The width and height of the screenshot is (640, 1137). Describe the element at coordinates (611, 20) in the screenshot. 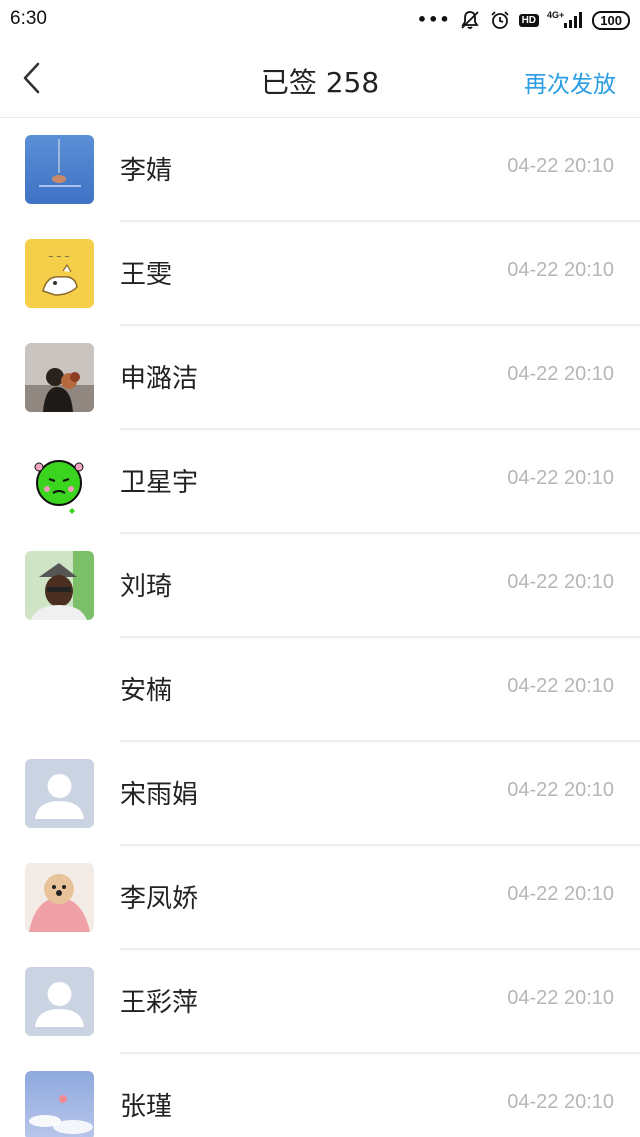

I see `battery-icon: 100` at that location.